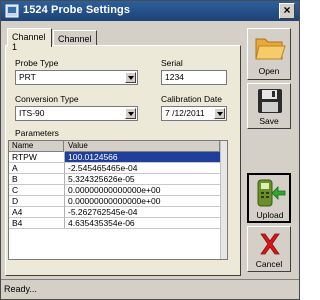 The width and height of the screenshot is (320, 300). I want to click on open-button: Open, so click(269, 54).